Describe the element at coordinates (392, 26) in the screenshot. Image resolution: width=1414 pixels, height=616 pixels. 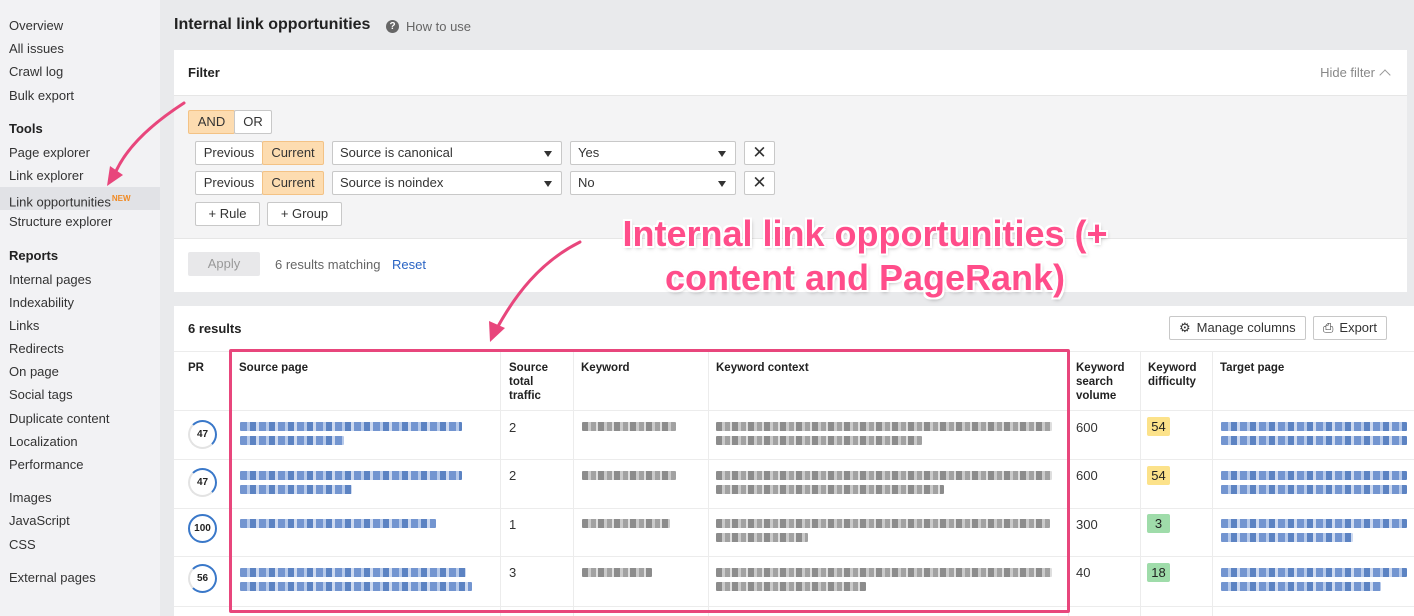
I see `question-circle-icon: ?` at that location.